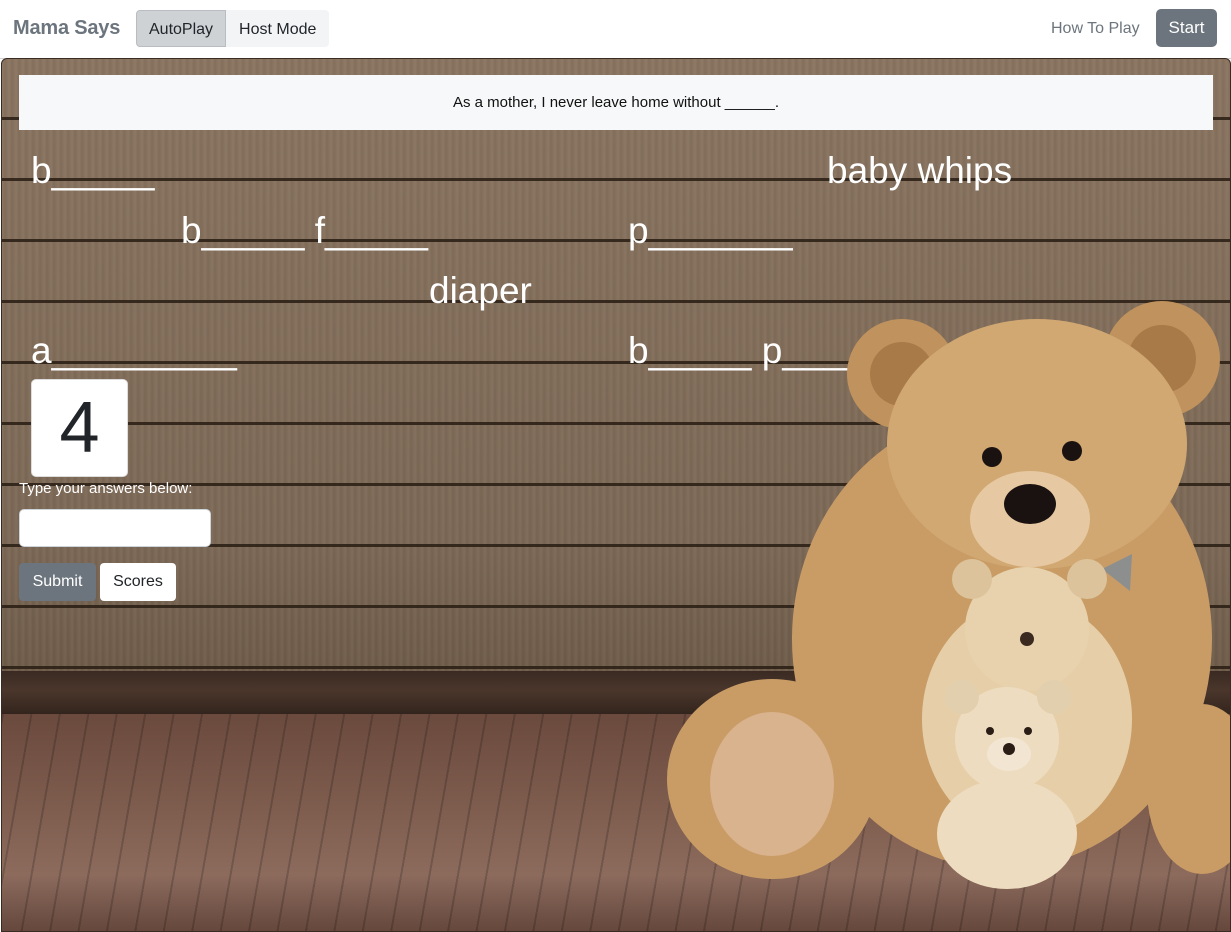 This screenshot has width=1231, height=932. What do you see at coordinates (1028, 731) in the screenshot?
I see `small-bear-right-eye` at bounding box center [1028, 731].